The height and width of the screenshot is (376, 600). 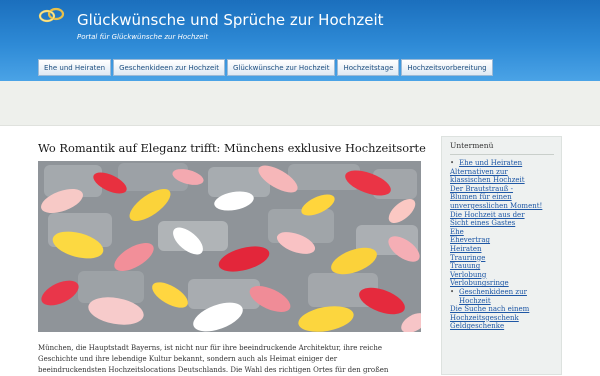 What do you see at coordinates (143, 37) in the screenshot?
I see `site-tagline: Portal für Glückwünsche zur Hochzeit` at bounding box center [143, 37].